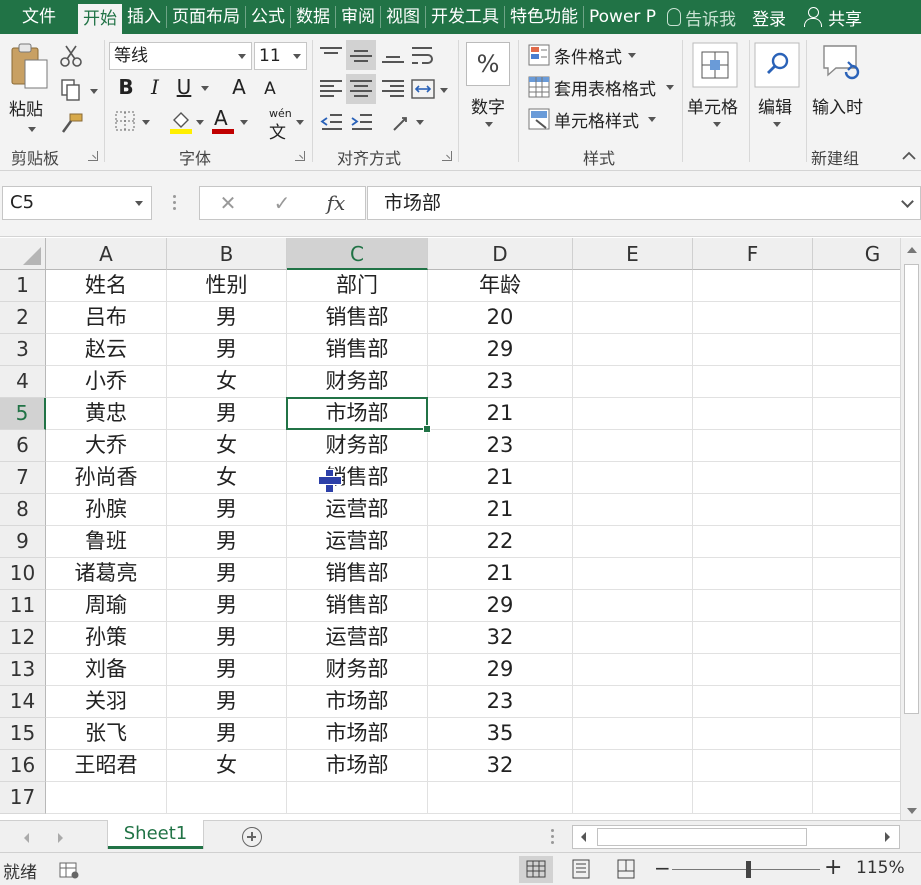  I want to click on cell-f9, so click(753, 542).